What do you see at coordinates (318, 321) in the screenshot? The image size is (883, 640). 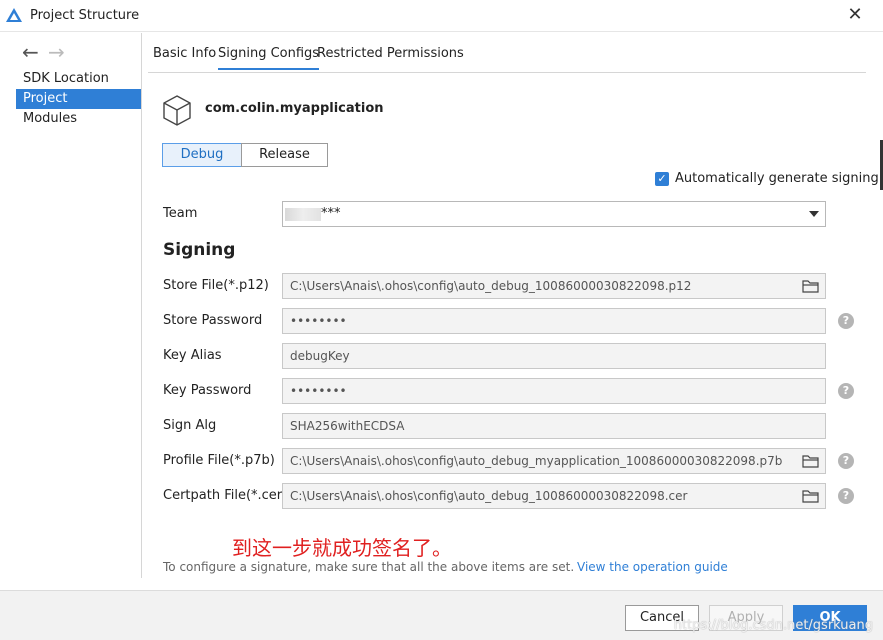 I see `store-password-value: ••••••••` at bounding box center [318, 321].